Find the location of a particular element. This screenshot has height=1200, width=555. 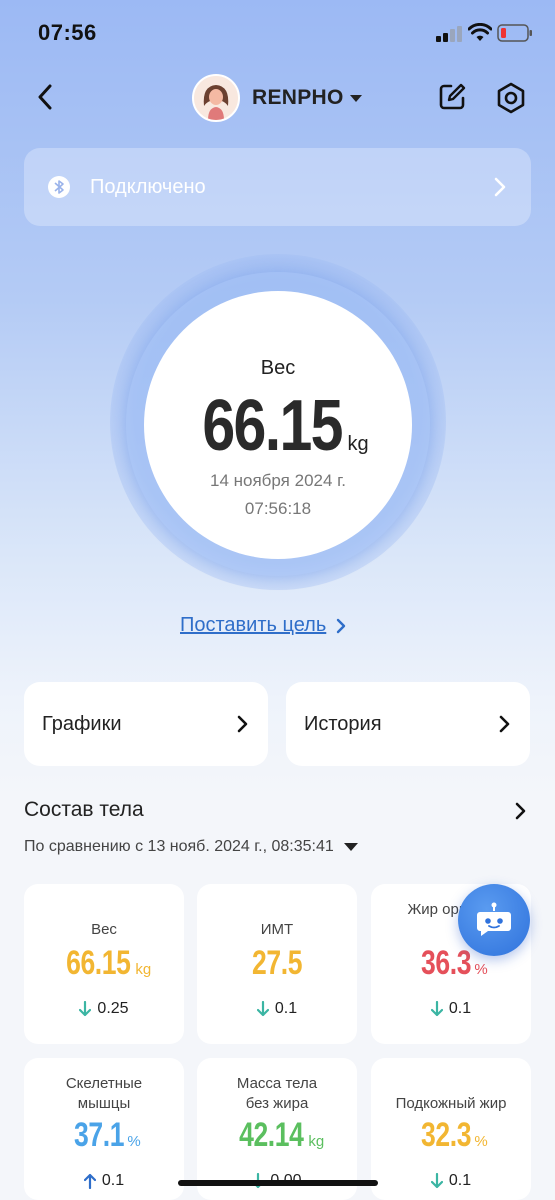

history-card-label: История is located at coordinates (343, 723).